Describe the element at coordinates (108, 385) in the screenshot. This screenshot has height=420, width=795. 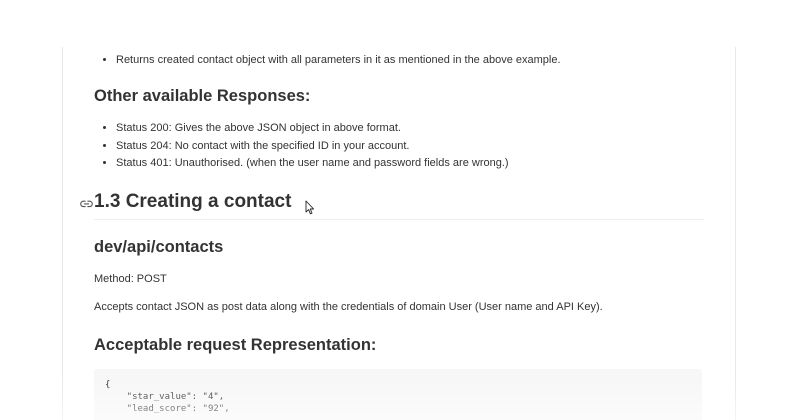
I see `code-line: {` at that location.